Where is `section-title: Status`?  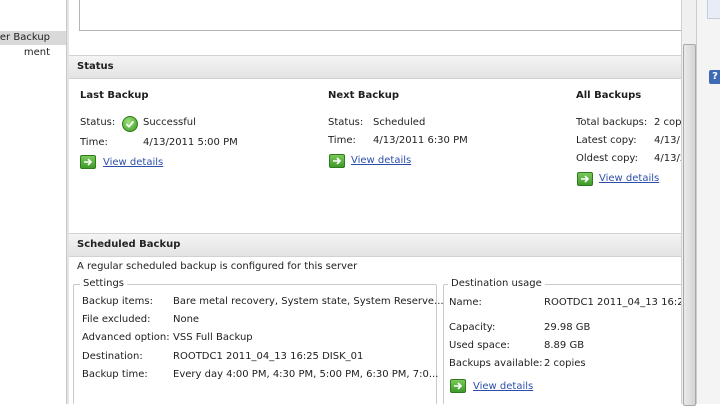
section-title: Status is located at coordinates (95, 66).